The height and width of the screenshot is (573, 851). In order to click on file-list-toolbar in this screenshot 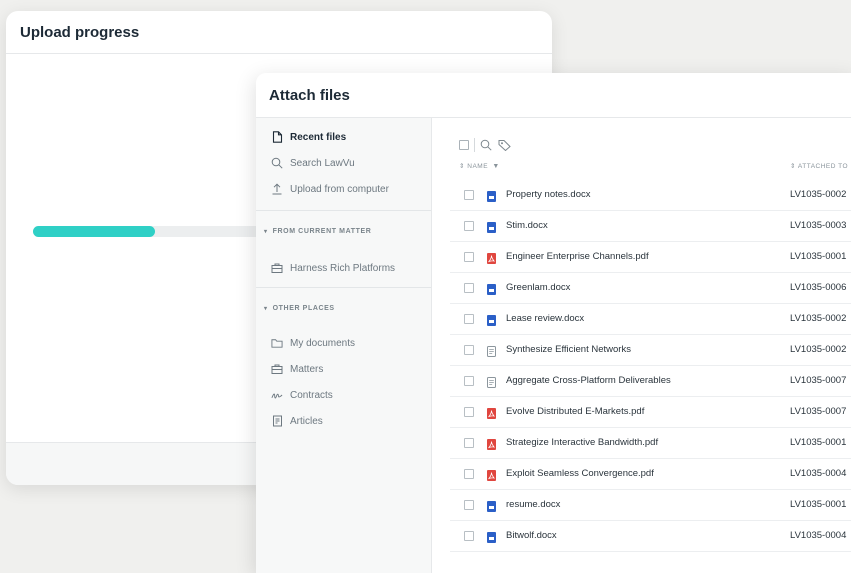, I will do `click(485, 145)`.